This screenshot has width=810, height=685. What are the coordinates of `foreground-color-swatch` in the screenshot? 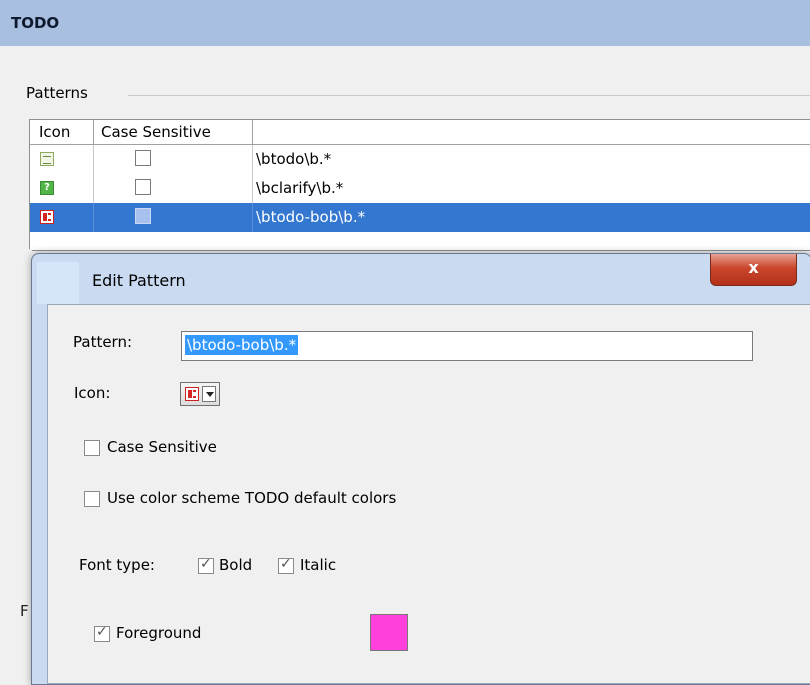 It's located at (389, 632).